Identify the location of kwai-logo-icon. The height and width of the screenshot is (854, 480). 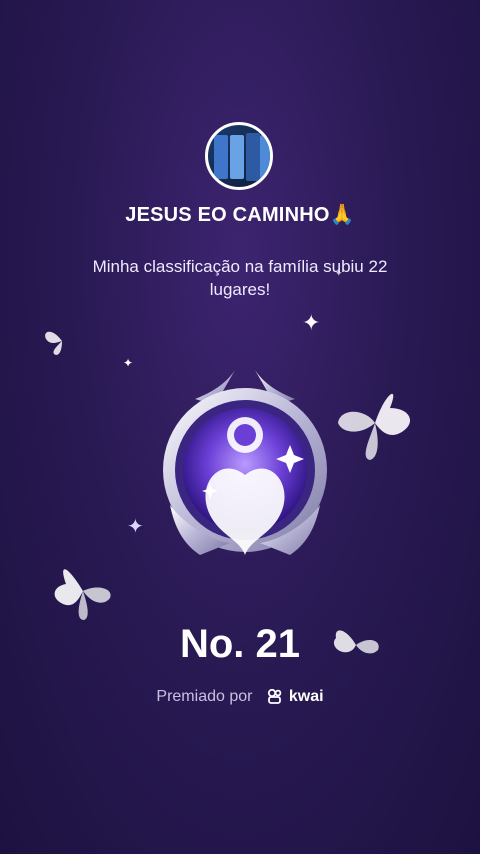
(274, 696).